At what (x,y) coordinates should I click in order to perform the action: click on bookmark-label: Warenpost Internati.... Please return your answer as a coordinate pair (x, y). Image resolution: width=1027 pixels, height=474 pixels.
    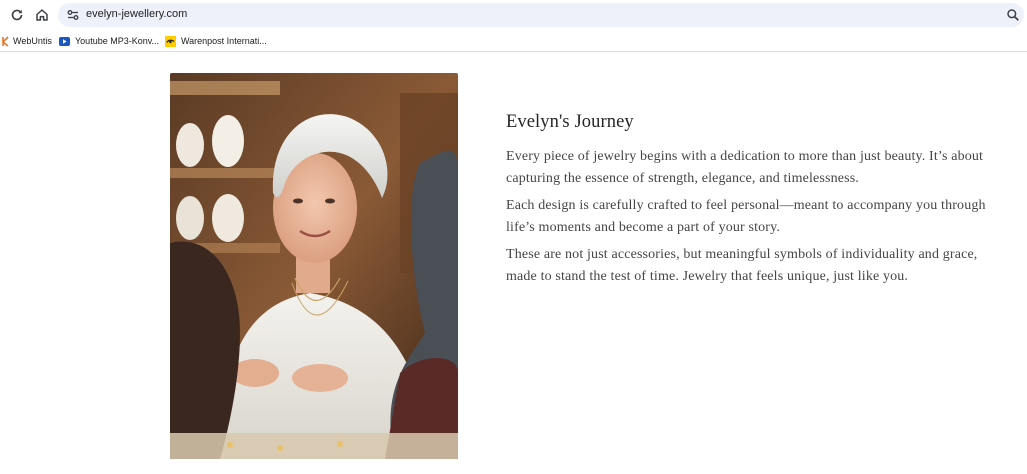
    Looking at the image, I should click on (224, 41).